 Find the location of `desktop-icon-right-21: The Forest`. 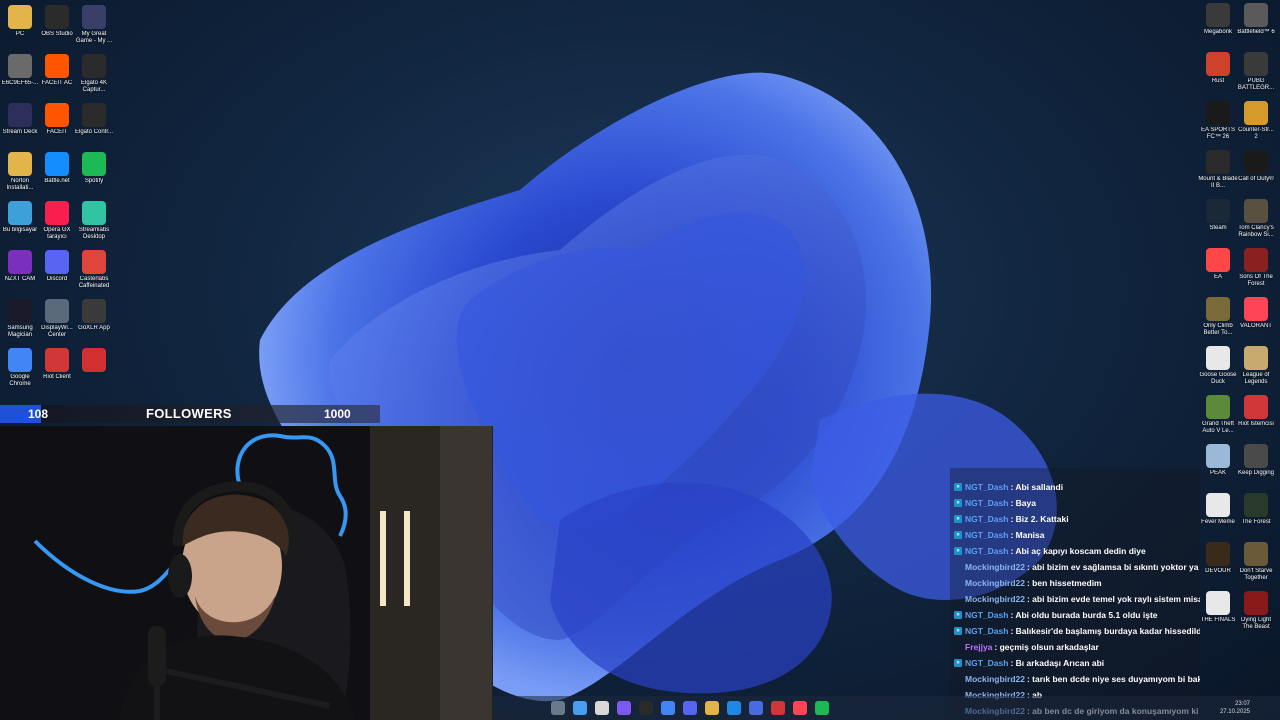

desktop-icon-right-21: The Forest is located at coordinates (1256, 509).